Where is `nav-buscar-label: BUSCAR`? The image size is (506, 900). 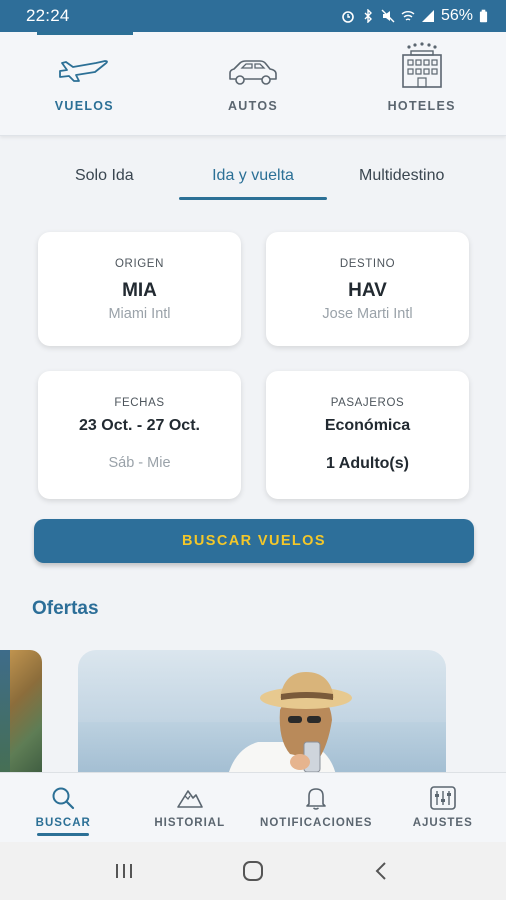
nav-buscar-label: BUSCAR is located at coordinates (63, 823).